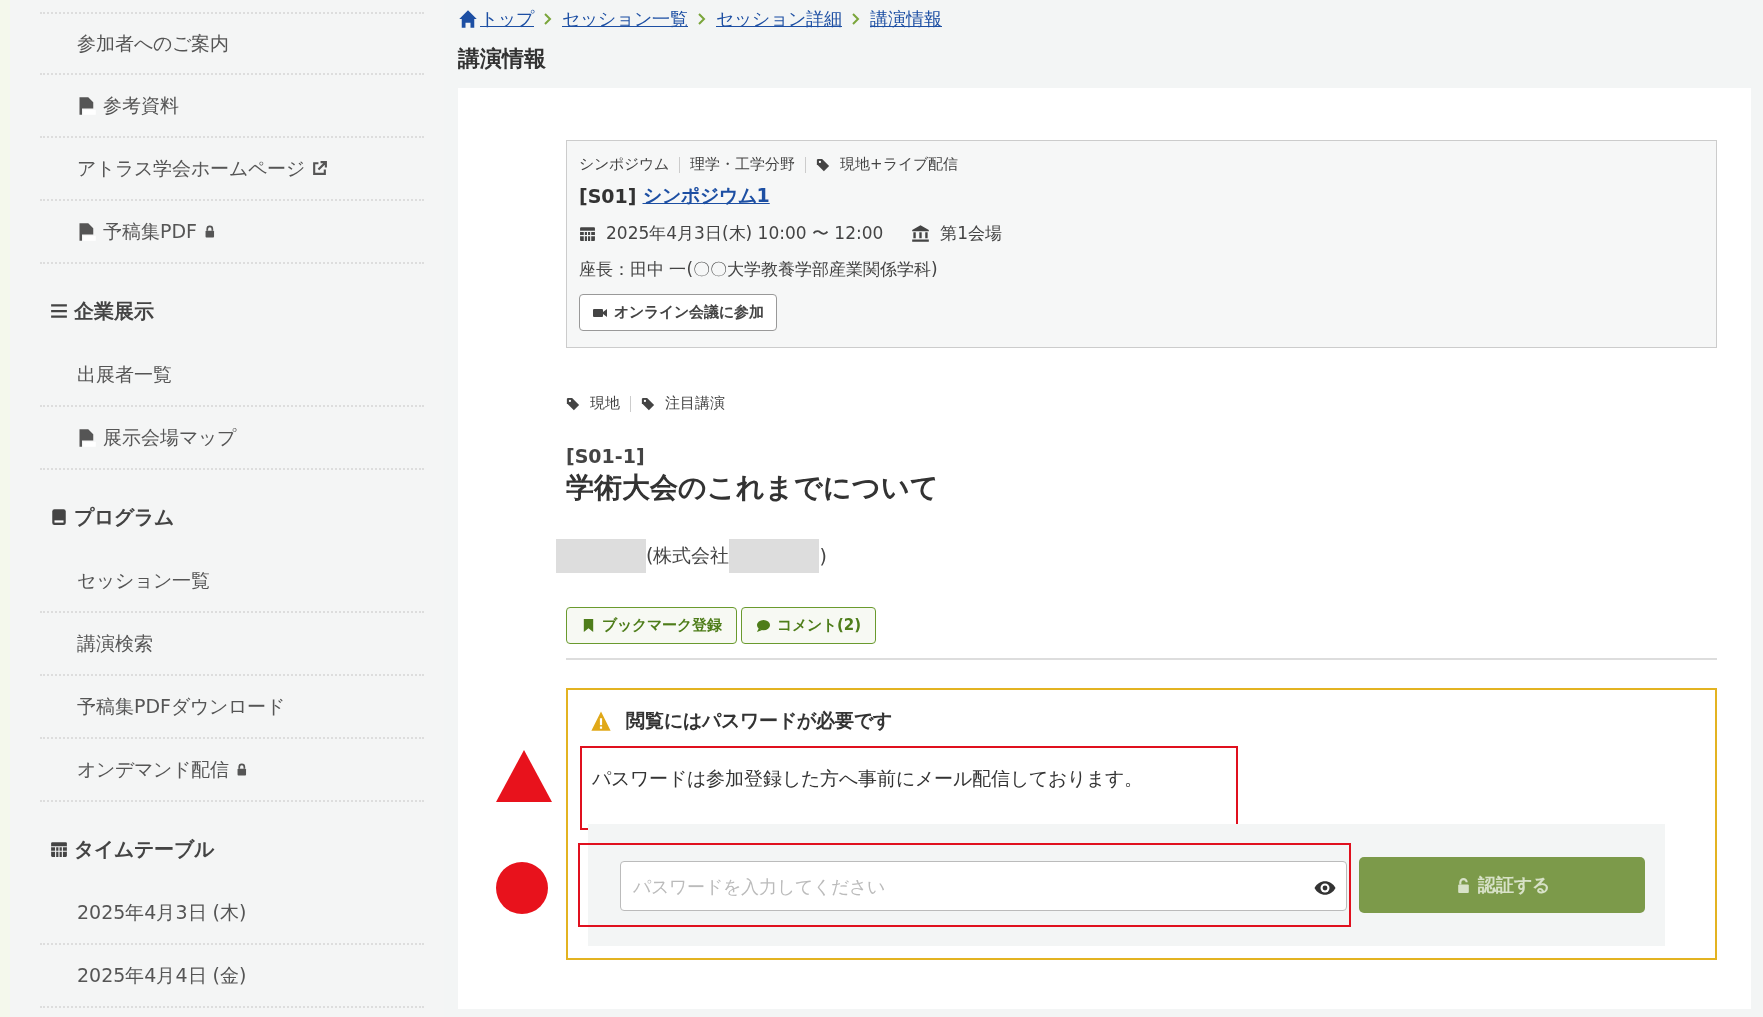 The image size is (1763, 1017). What do you see at coordinates (232, 913) in the screenshot?
I see `sidebar-link: 2025年4月3日 (木)` at bounding box center [232, 913].